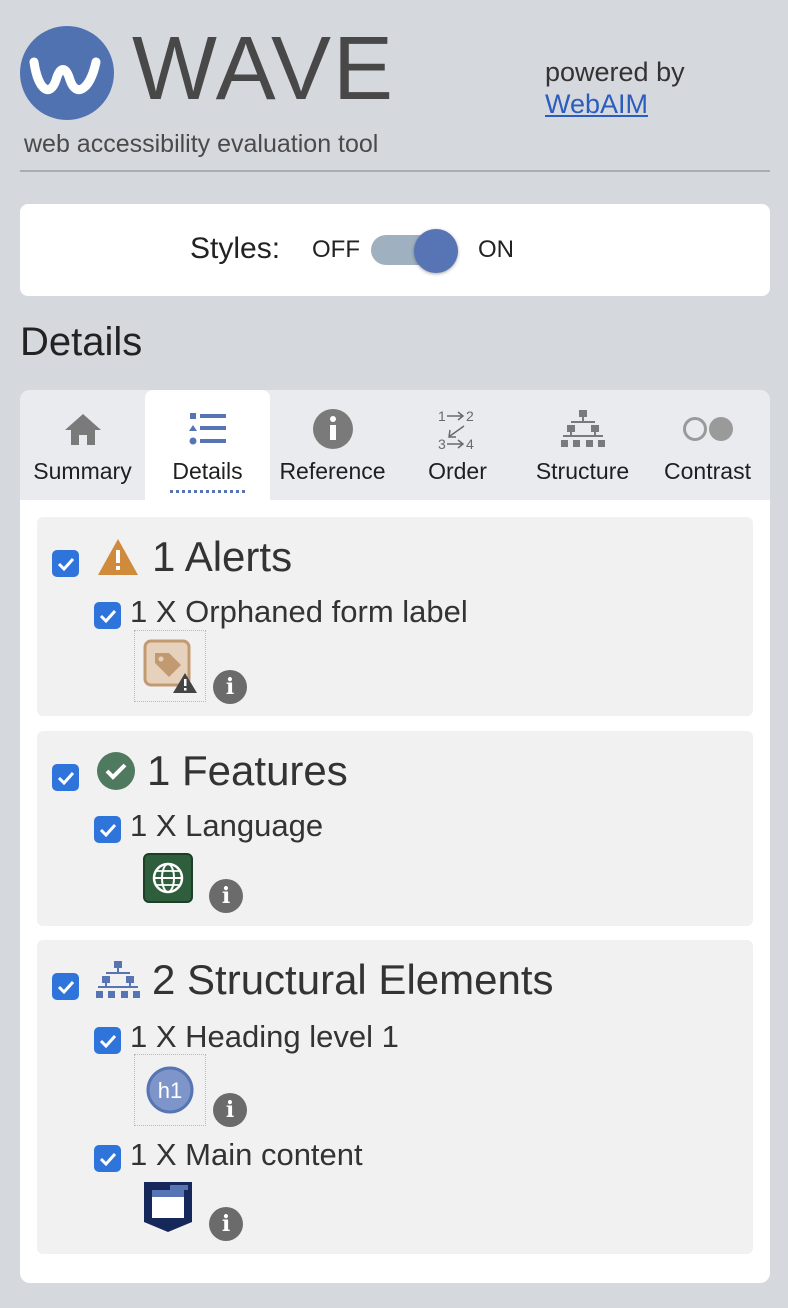 The width and height of the screenshot is (788, 1308). I want to click on tab-label: Contrast, so click(707, 471).